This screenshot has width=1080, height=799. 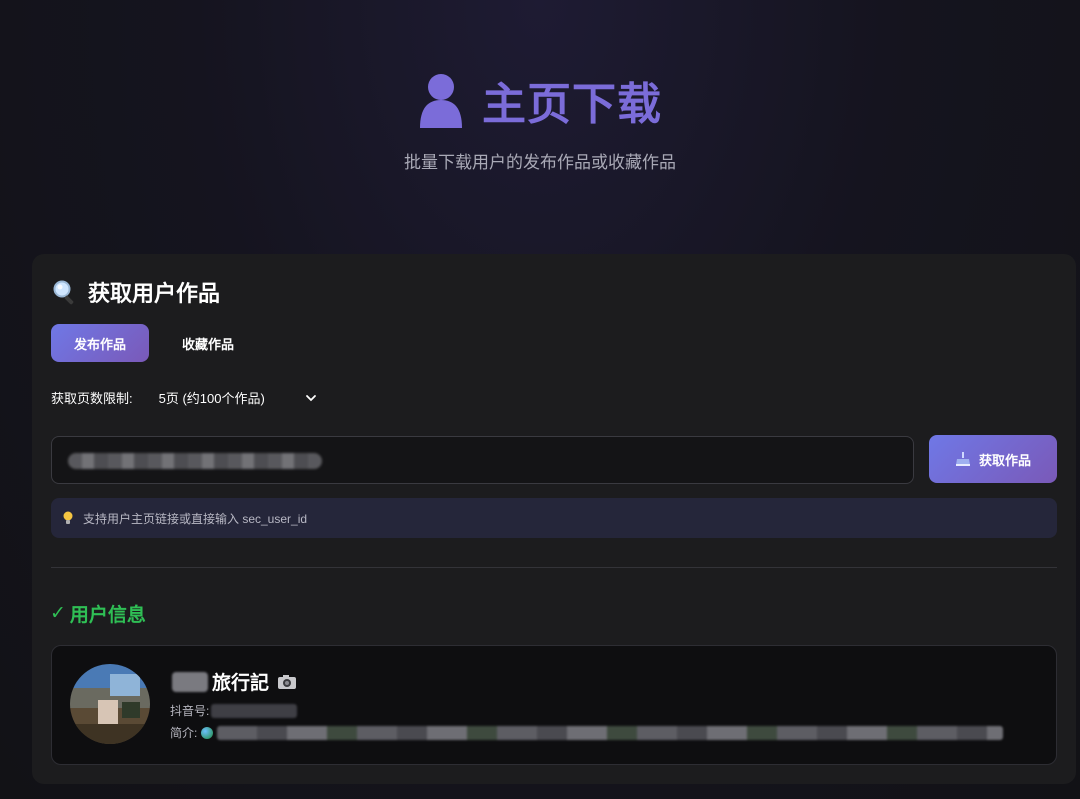 What do you see at coordinates (63, 292) in the screenshot?
I see `magnifier-icon` at bounding box center [63, 292].